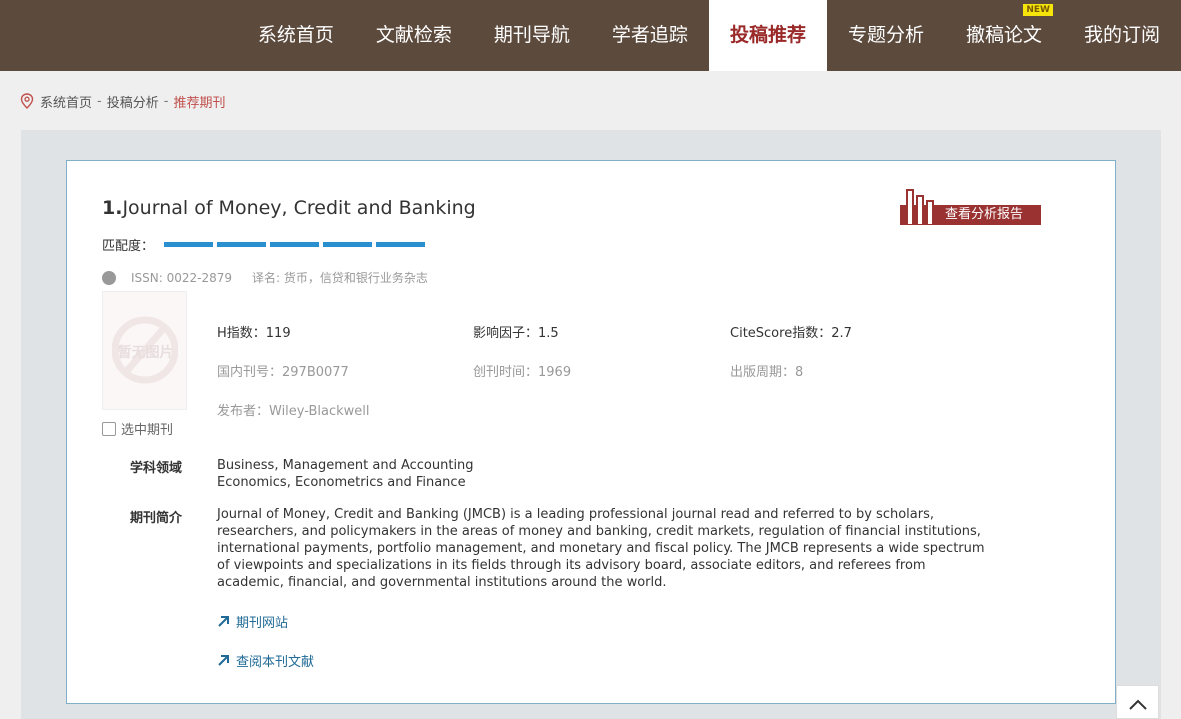 This screenshot has height=719, width=1181. I want to click on translated-name: 译名: 货币，信贷和银行业务杂志, so click(340, 278).